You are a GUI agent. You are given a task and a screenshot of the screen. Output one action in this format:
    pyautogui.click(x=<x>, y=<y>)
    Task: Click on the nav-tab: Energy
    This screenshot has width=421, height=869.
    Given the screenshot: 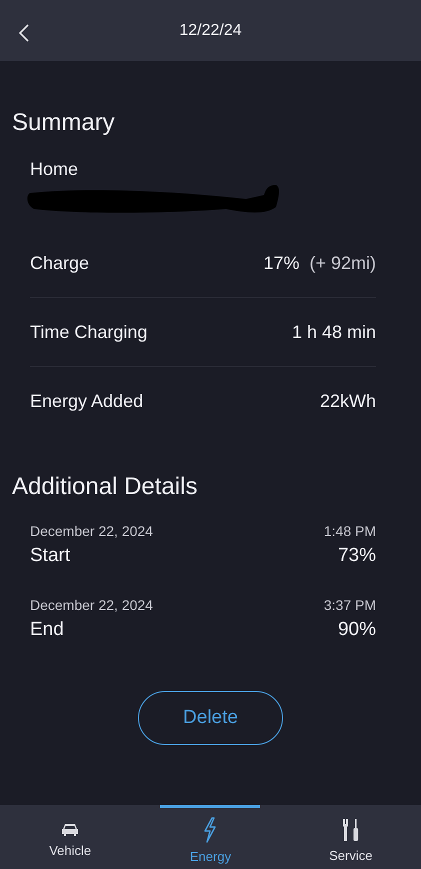 What is the action you would take?
    pyautogui.click(x=210, y=837)
    